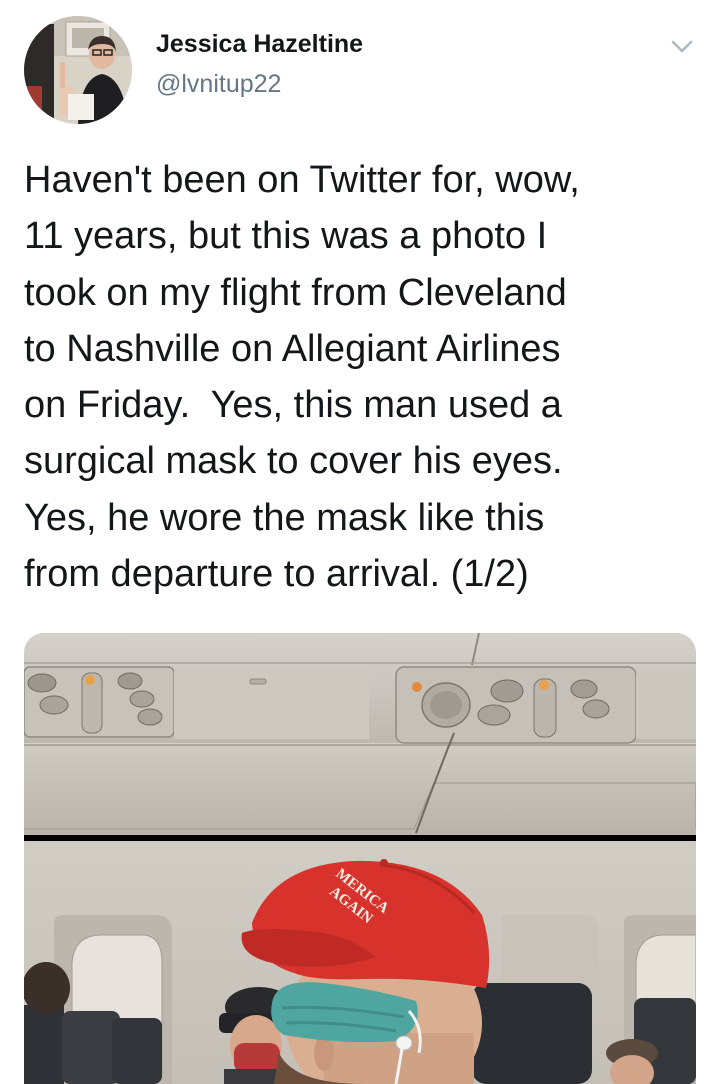  I want to click on tweet-header: Jessica Hazeltine @lvnitup22, so click(360, 69).